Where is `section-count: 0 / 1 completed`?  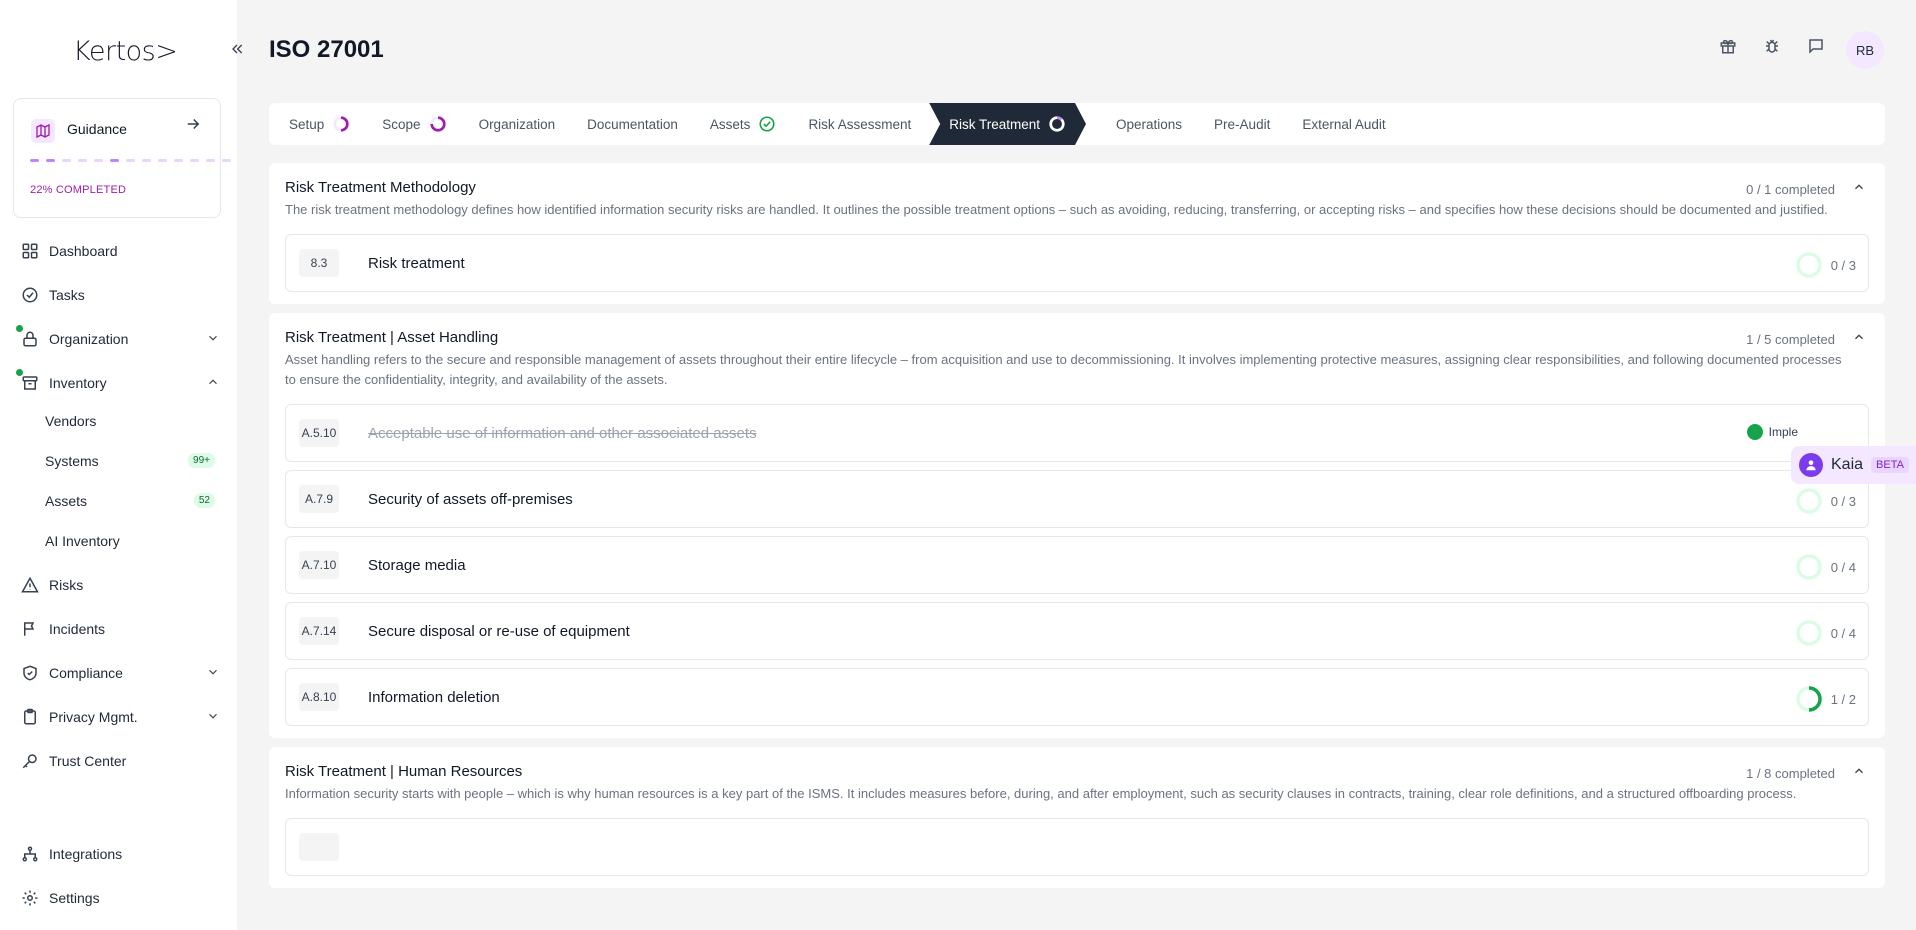 section-count: 0 / 1 completed is located at coordinates (1790, 189).